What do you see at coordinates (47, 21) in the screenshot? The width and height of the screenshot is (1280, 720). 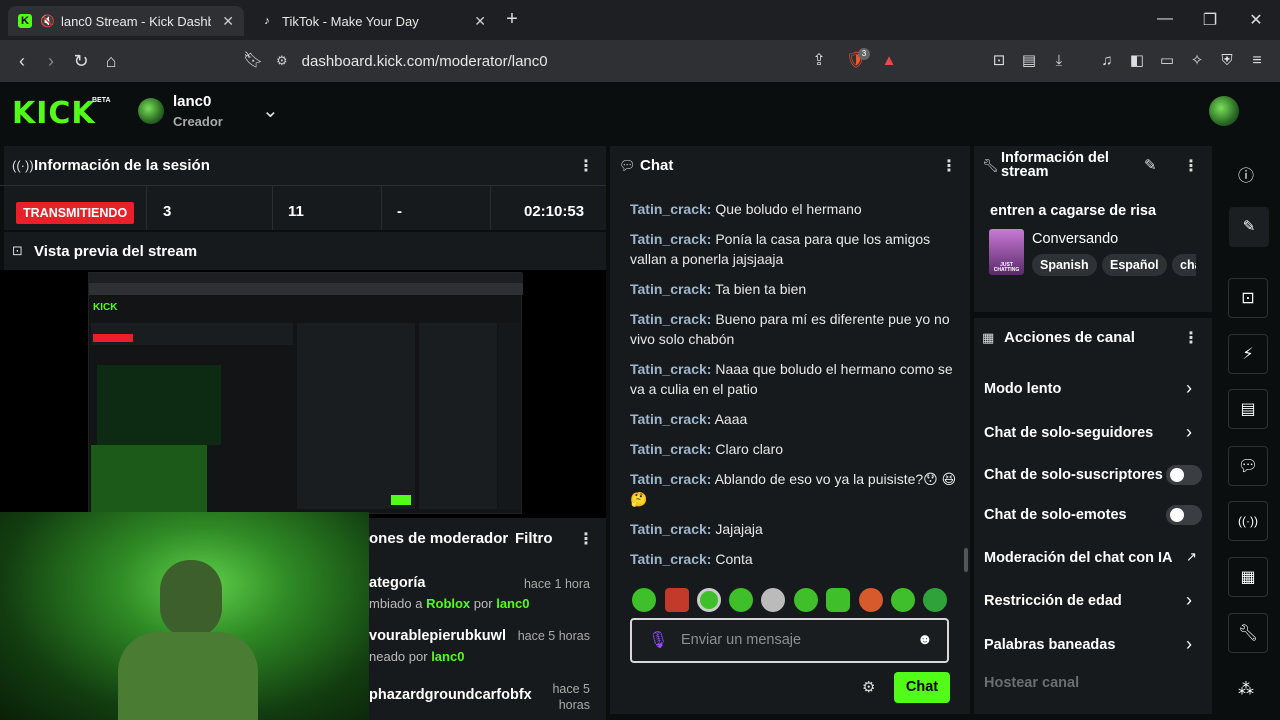 I see `muted-speaker-icon: 🔇` at bounding box center [47, 21].